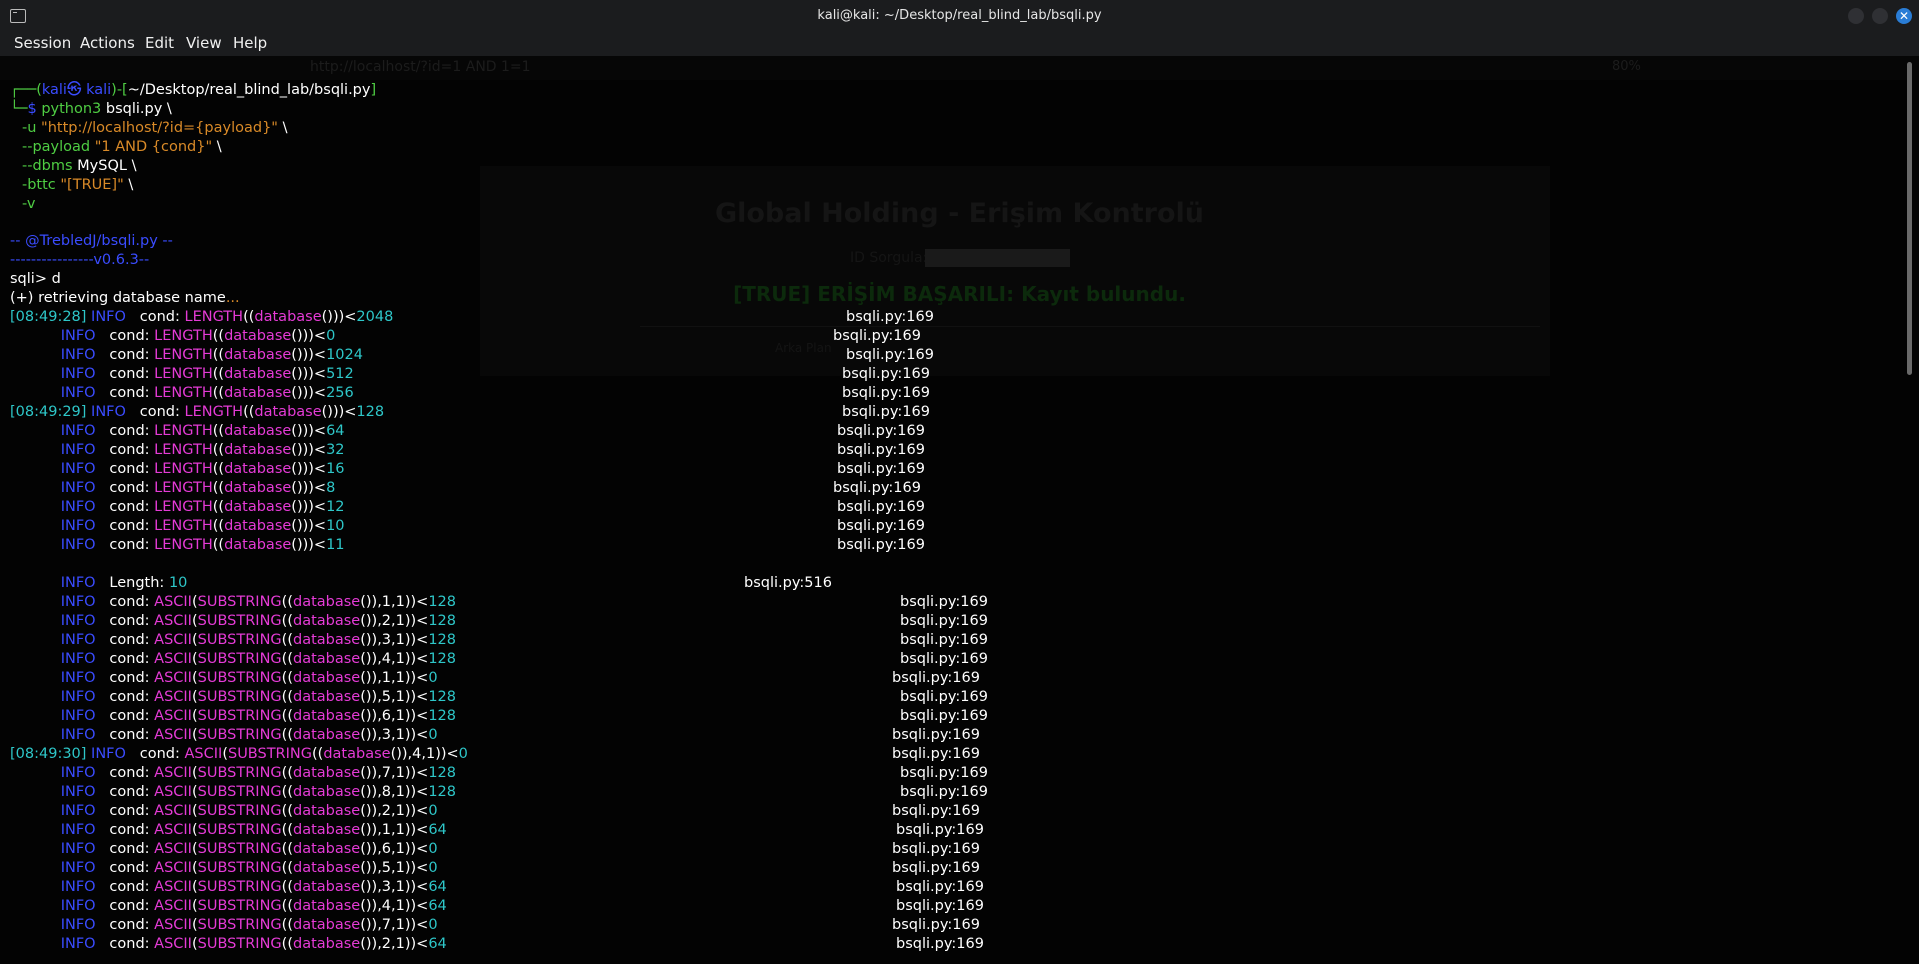 The width and height of the screenshot is (1919, 964). Describe the element at coordinates (71, 109) in the screenshot. I see `command-name: python3` at that location.